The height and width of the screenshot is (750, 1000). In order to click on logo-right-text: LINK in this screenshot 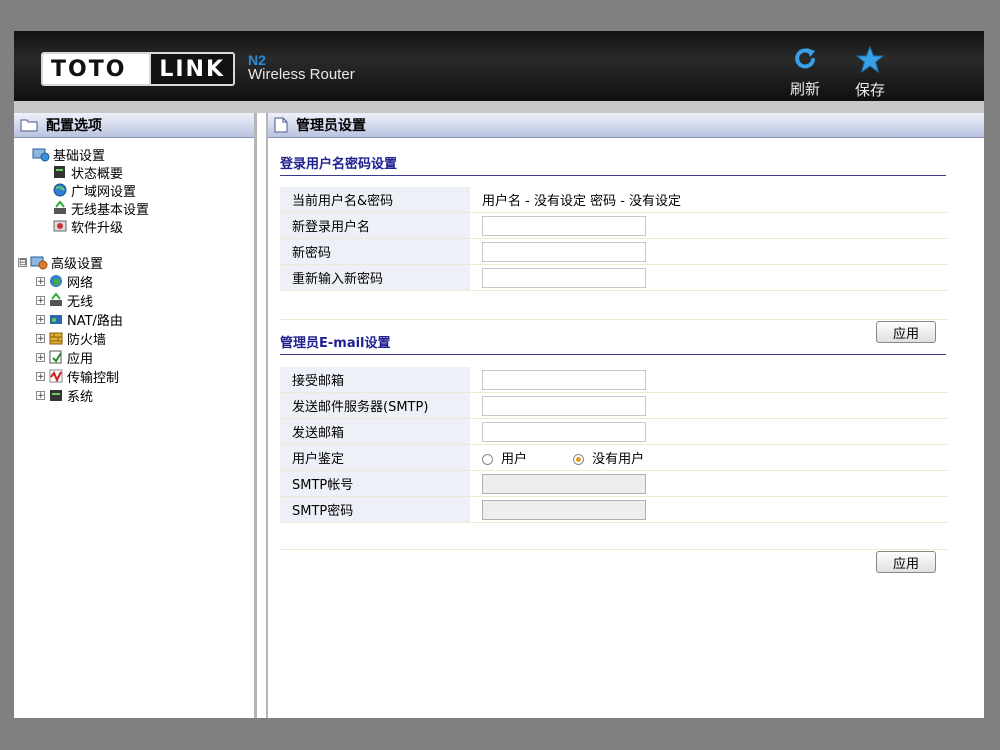, I will do `click(191, 69)`.